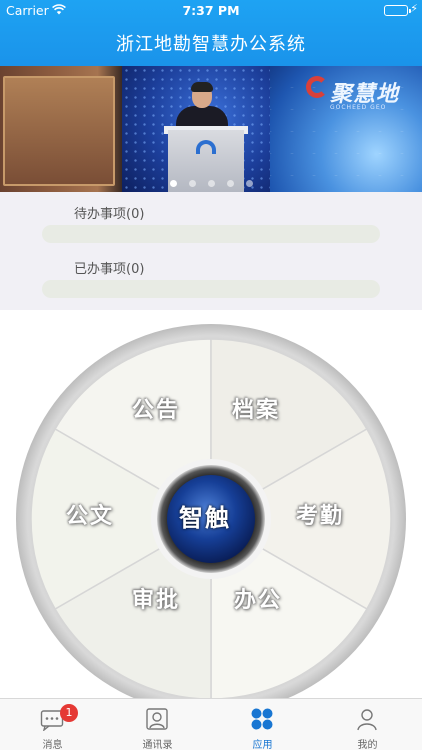  Describe the element at coordinates (367, 720) in the screenshot. I see `person-icon` at that location.